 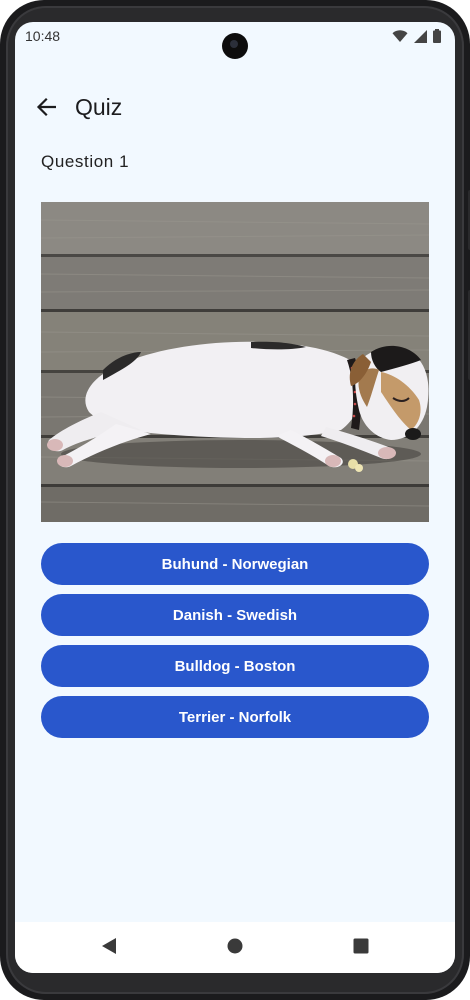 What do you see at coordinates (43, 36) in the screenshot?
I see `status-time: 10:48` at bounding box center [43, 36].